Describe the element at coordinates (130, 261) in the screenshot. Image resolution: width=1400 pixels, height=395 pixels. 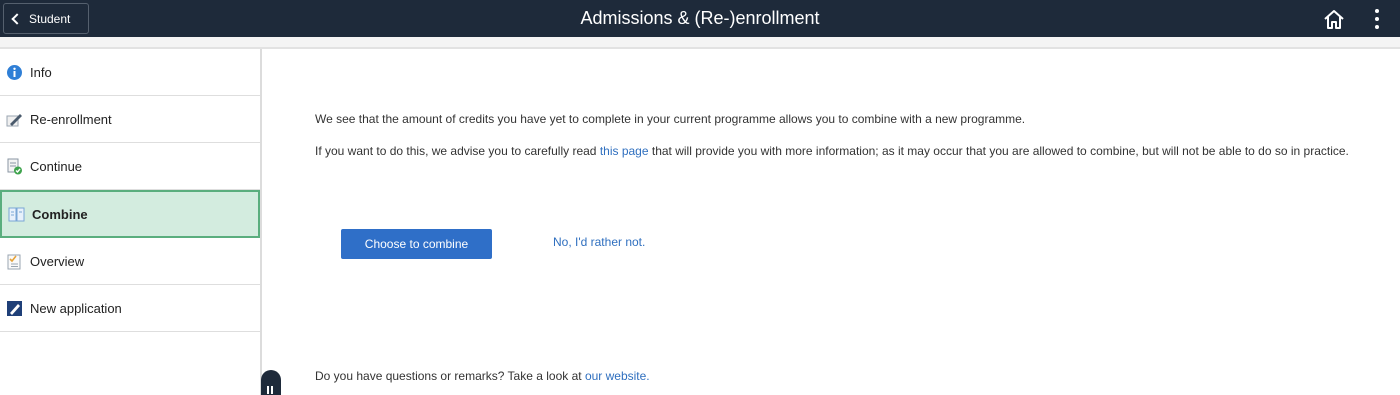
I see `sidebar-item-overview: Overview` at that location.